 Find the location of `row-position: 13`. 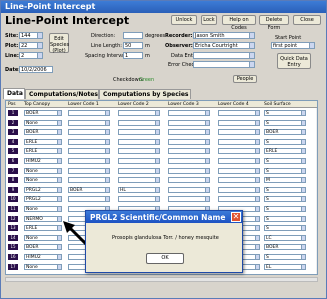

row-position: 13 is located at coordinates (13, 228).